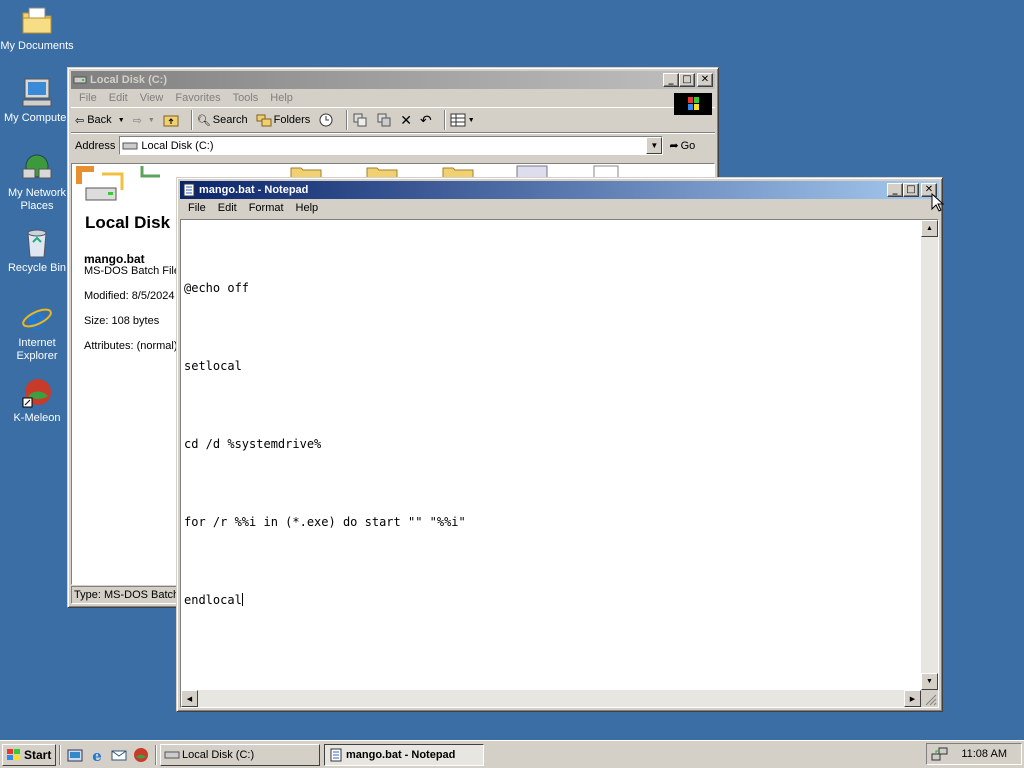 The height and width of the screenshot is (768, 1024). Describe the element at coordinates (551, 698) in the screenshot. I see `horizontal-scrollbar: ◀ ▶` at that location.